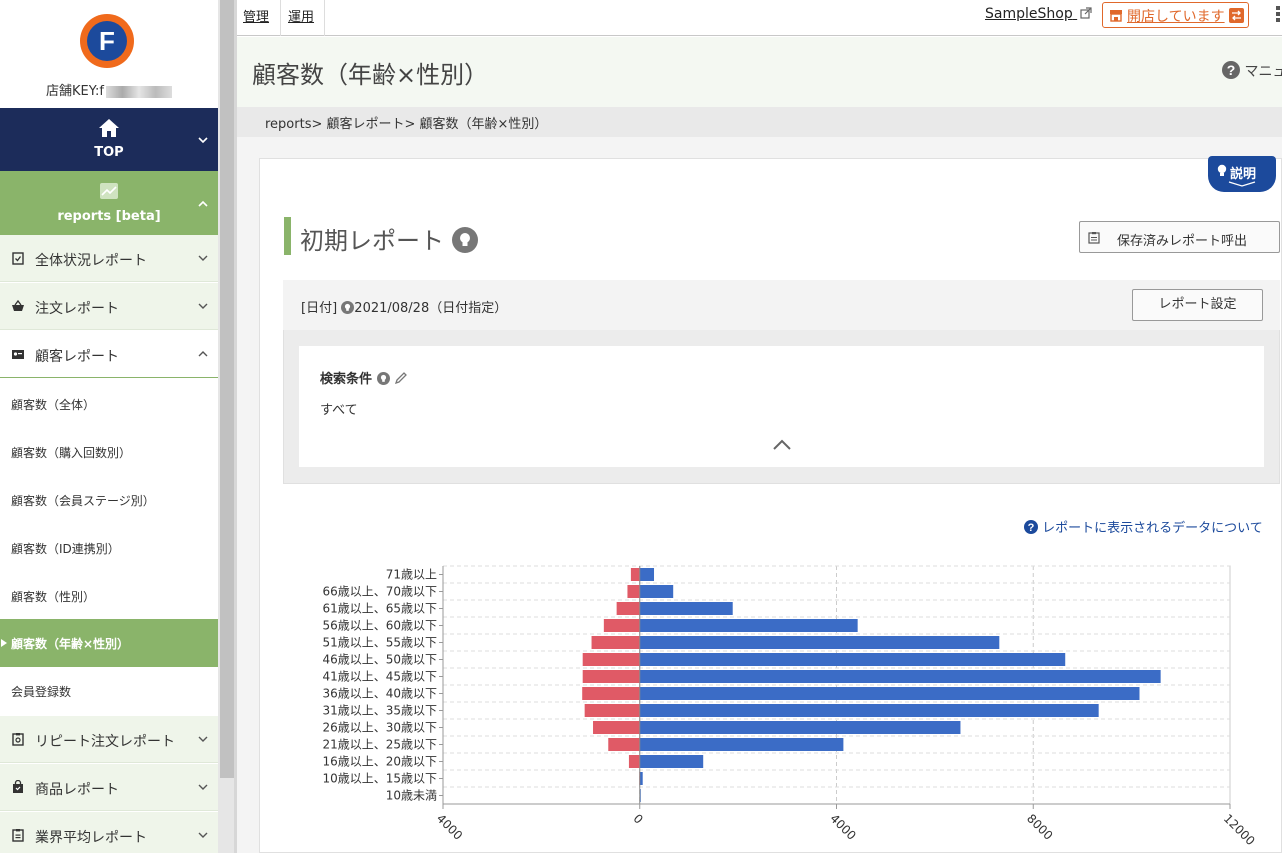  Describe the element at coordinates (109, 404) in the screenshot. I see `sidebar-subitem-customers-total: 顧客数（全体）` at that location.